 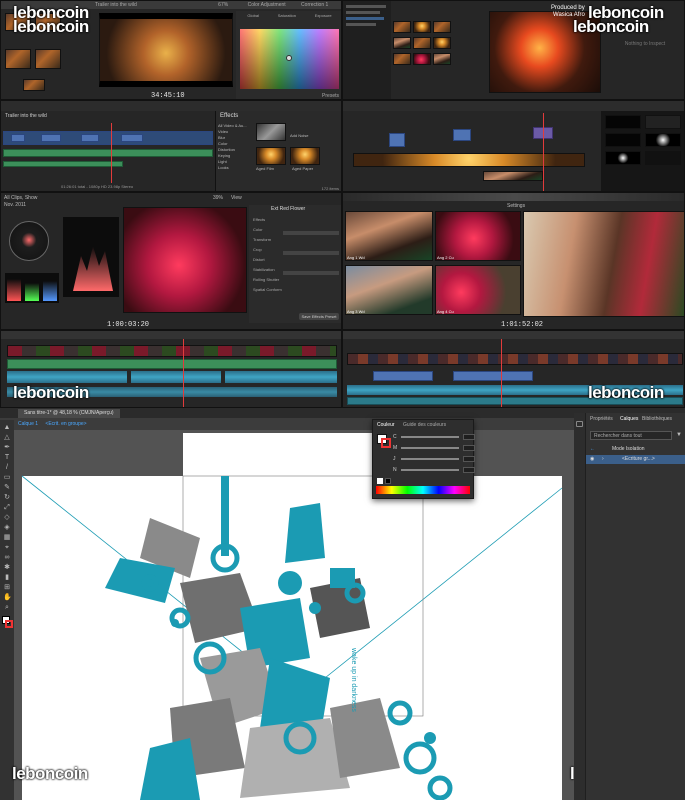 What do you see at coordinates (314, 5) in the screenshot?
I see `correction-label: Correction 1` at bounding box center [314, 5].